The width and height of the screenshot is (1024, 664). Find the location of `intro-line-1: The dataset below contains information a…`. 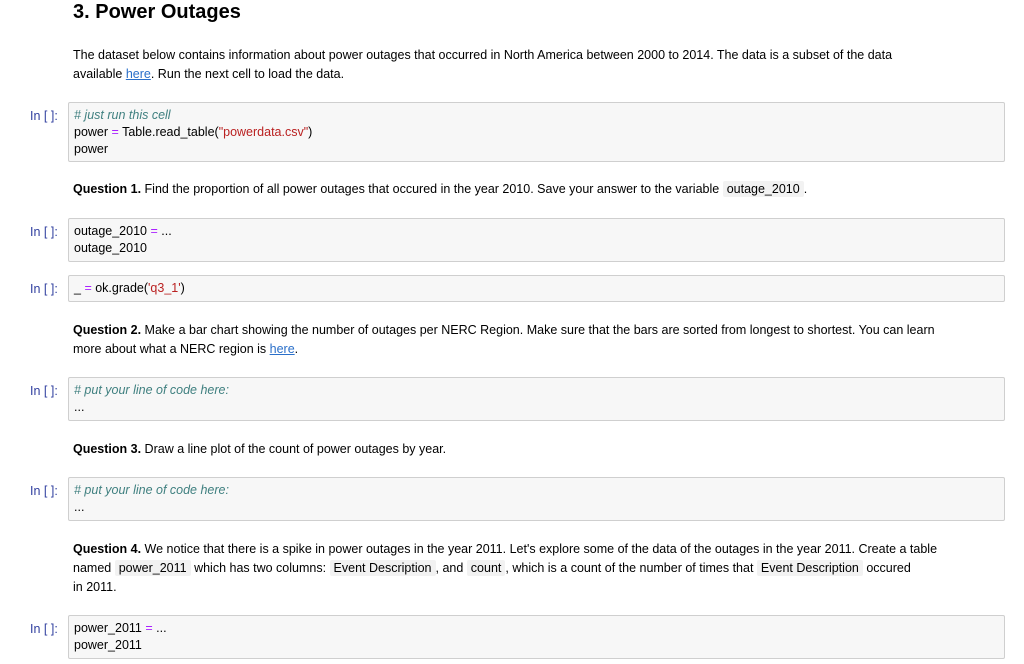

intro-line-1: The dataset below contains information a… is located at coordinates (483, 55).